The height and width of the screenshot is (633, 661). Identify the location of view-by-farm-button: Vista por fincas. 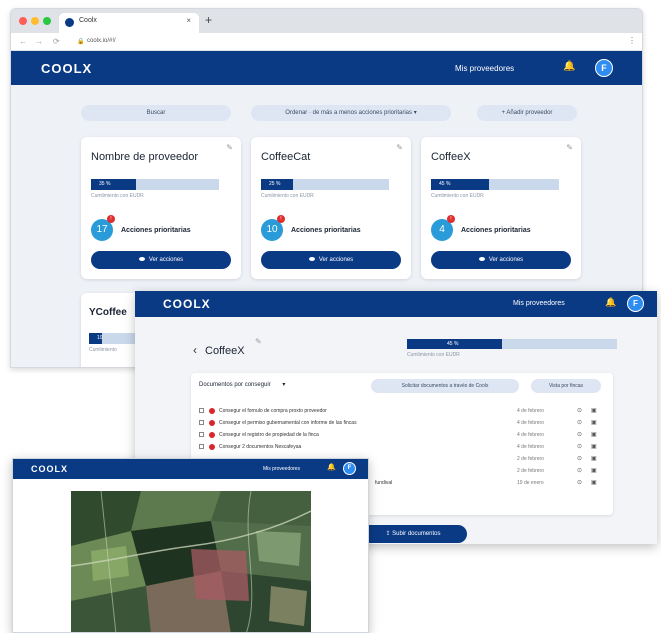
(566, 386).